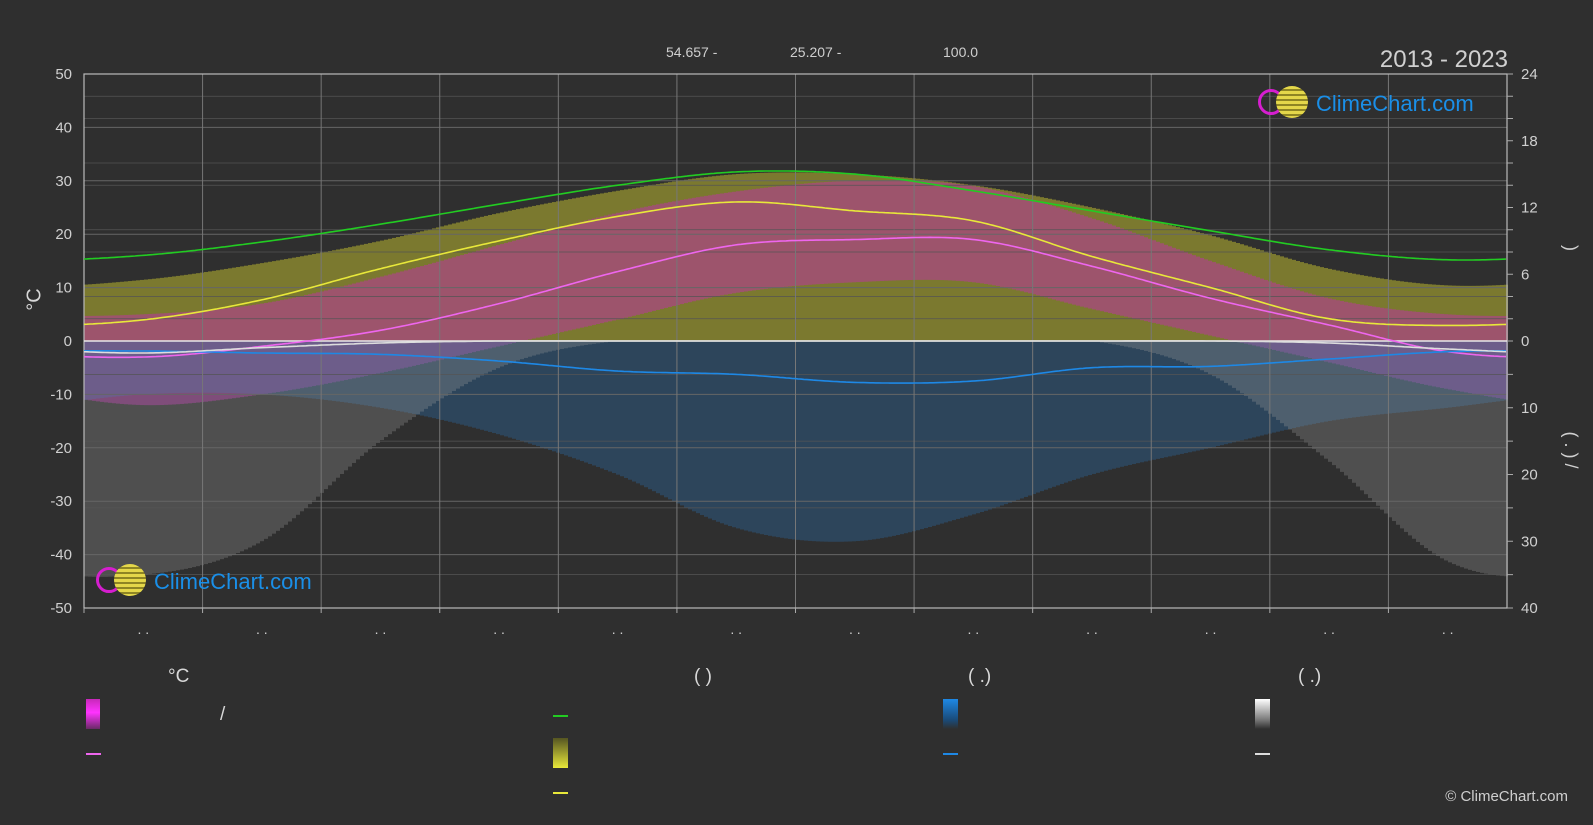 Image resolution: width=1593 pixels, height=825 pixels. Describe the element at coordinates (179, 676) in the screenshot. I see `legend-temperature-header: °C` at that location.